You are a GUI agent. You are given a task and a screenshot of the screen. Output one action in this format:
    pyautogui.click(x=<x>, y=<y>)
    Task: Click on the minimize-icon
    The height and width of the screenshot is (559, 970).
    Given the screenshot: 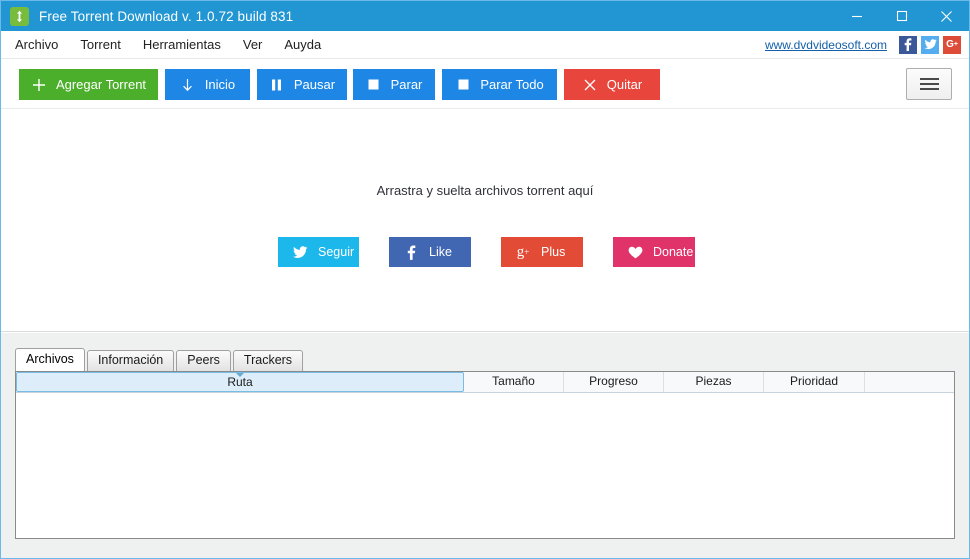 What is the action you would take?
    pyautogui.click(x=856, y=16)
    